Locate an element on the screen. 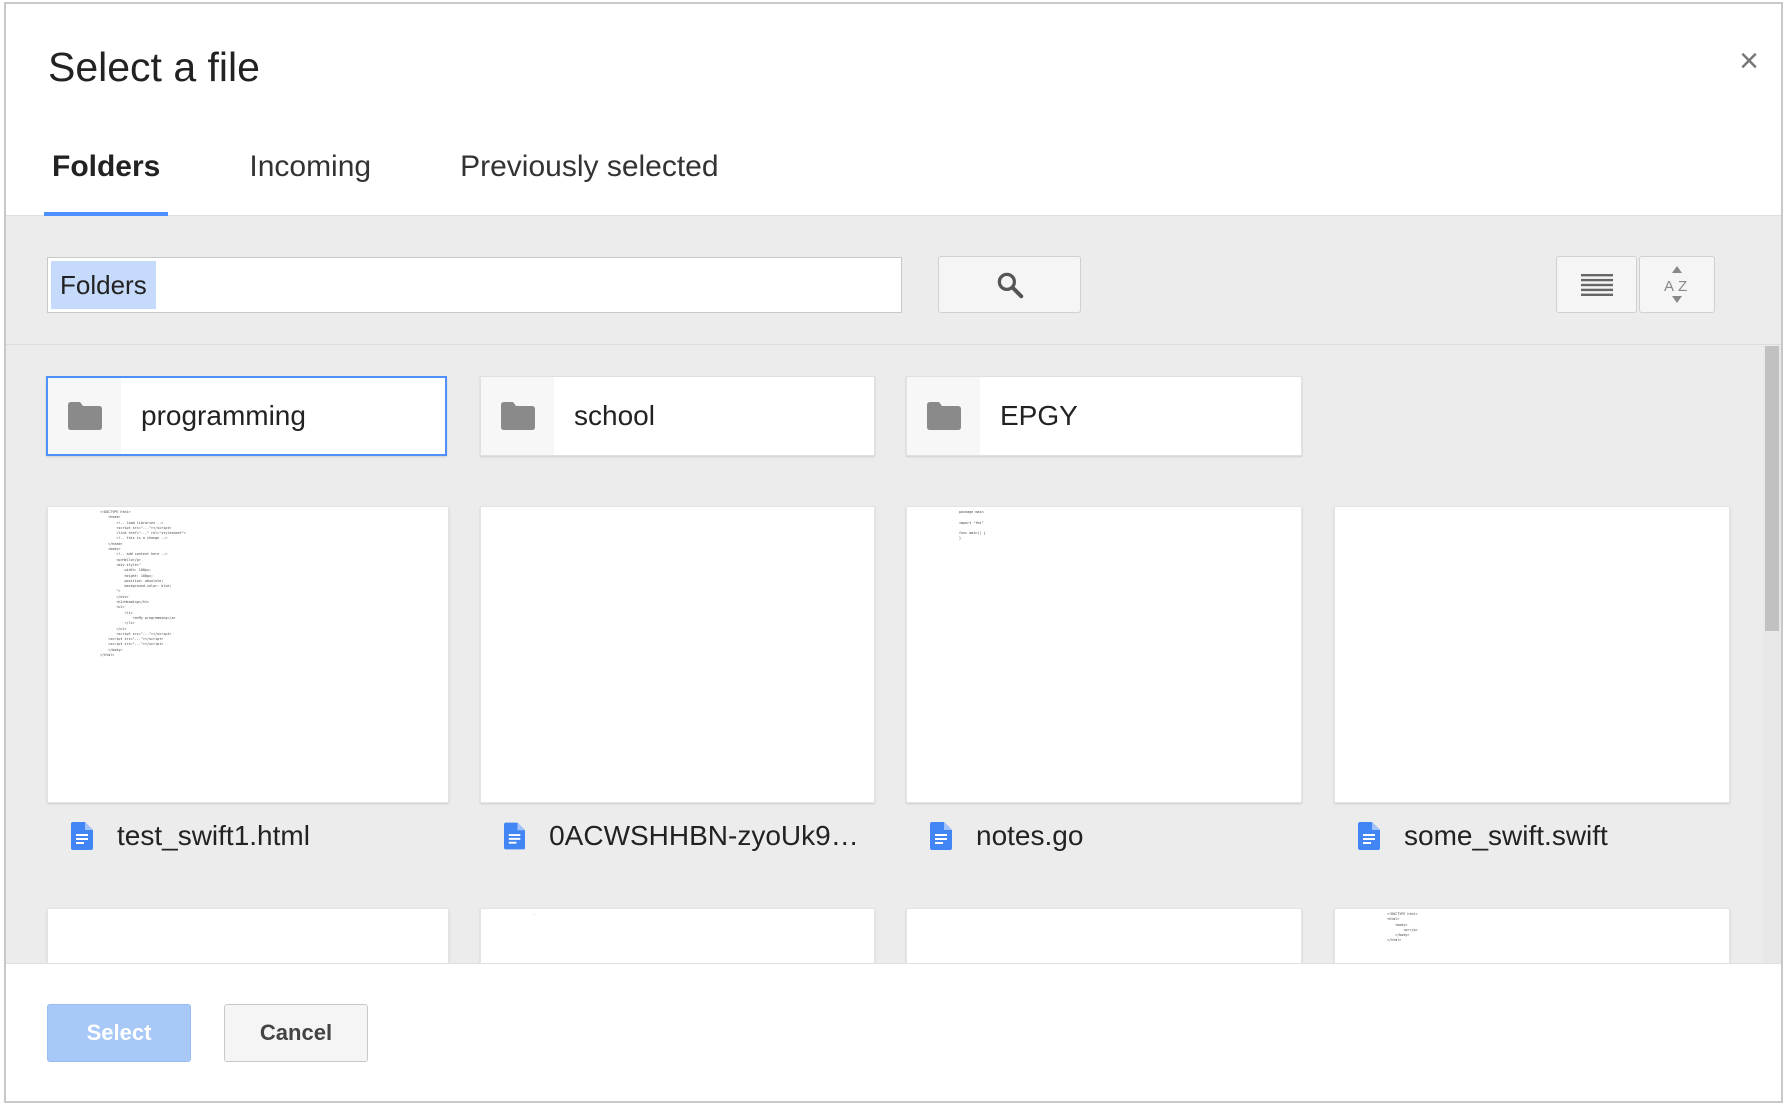  close-icon: × is located at coordinates (1749, 61).